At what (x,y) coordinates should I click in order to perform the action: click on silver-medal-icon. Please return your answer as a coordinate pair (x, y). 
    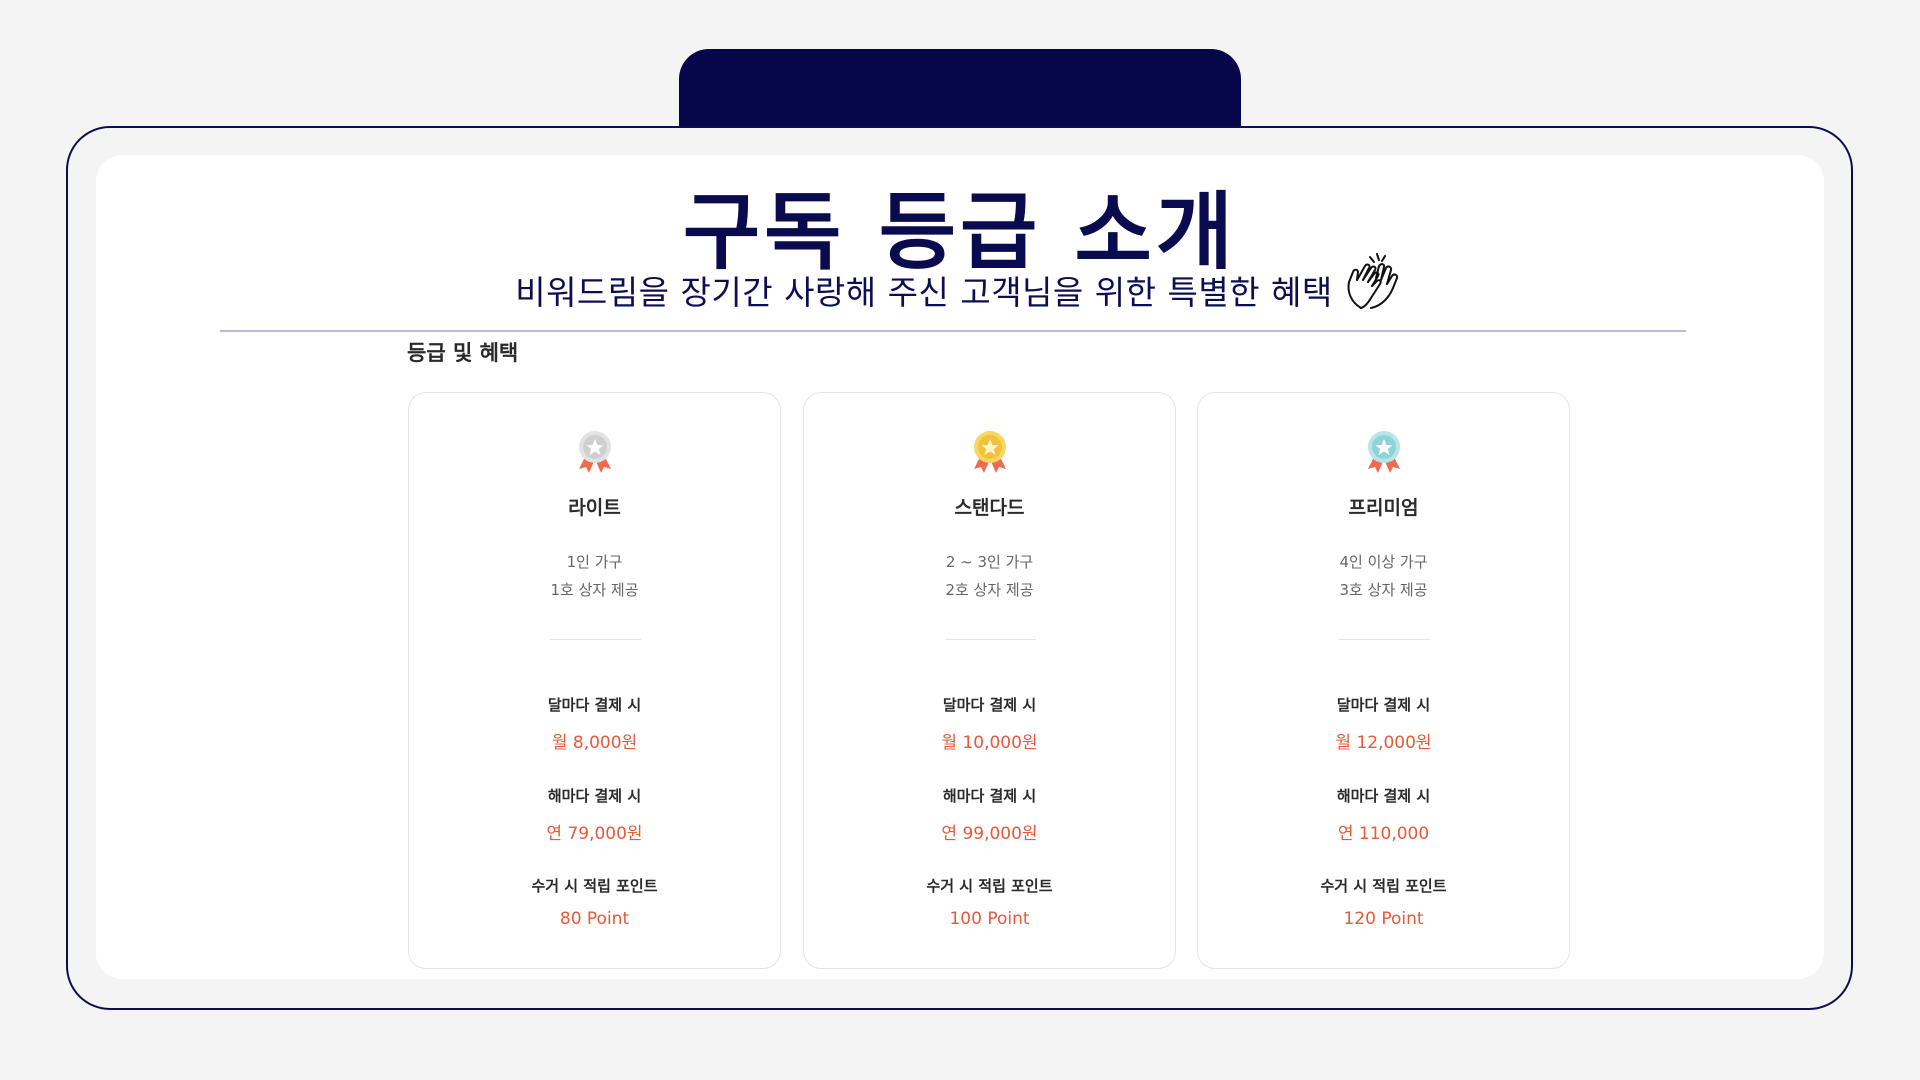
    Looking at the image, I should click on (595, 452).